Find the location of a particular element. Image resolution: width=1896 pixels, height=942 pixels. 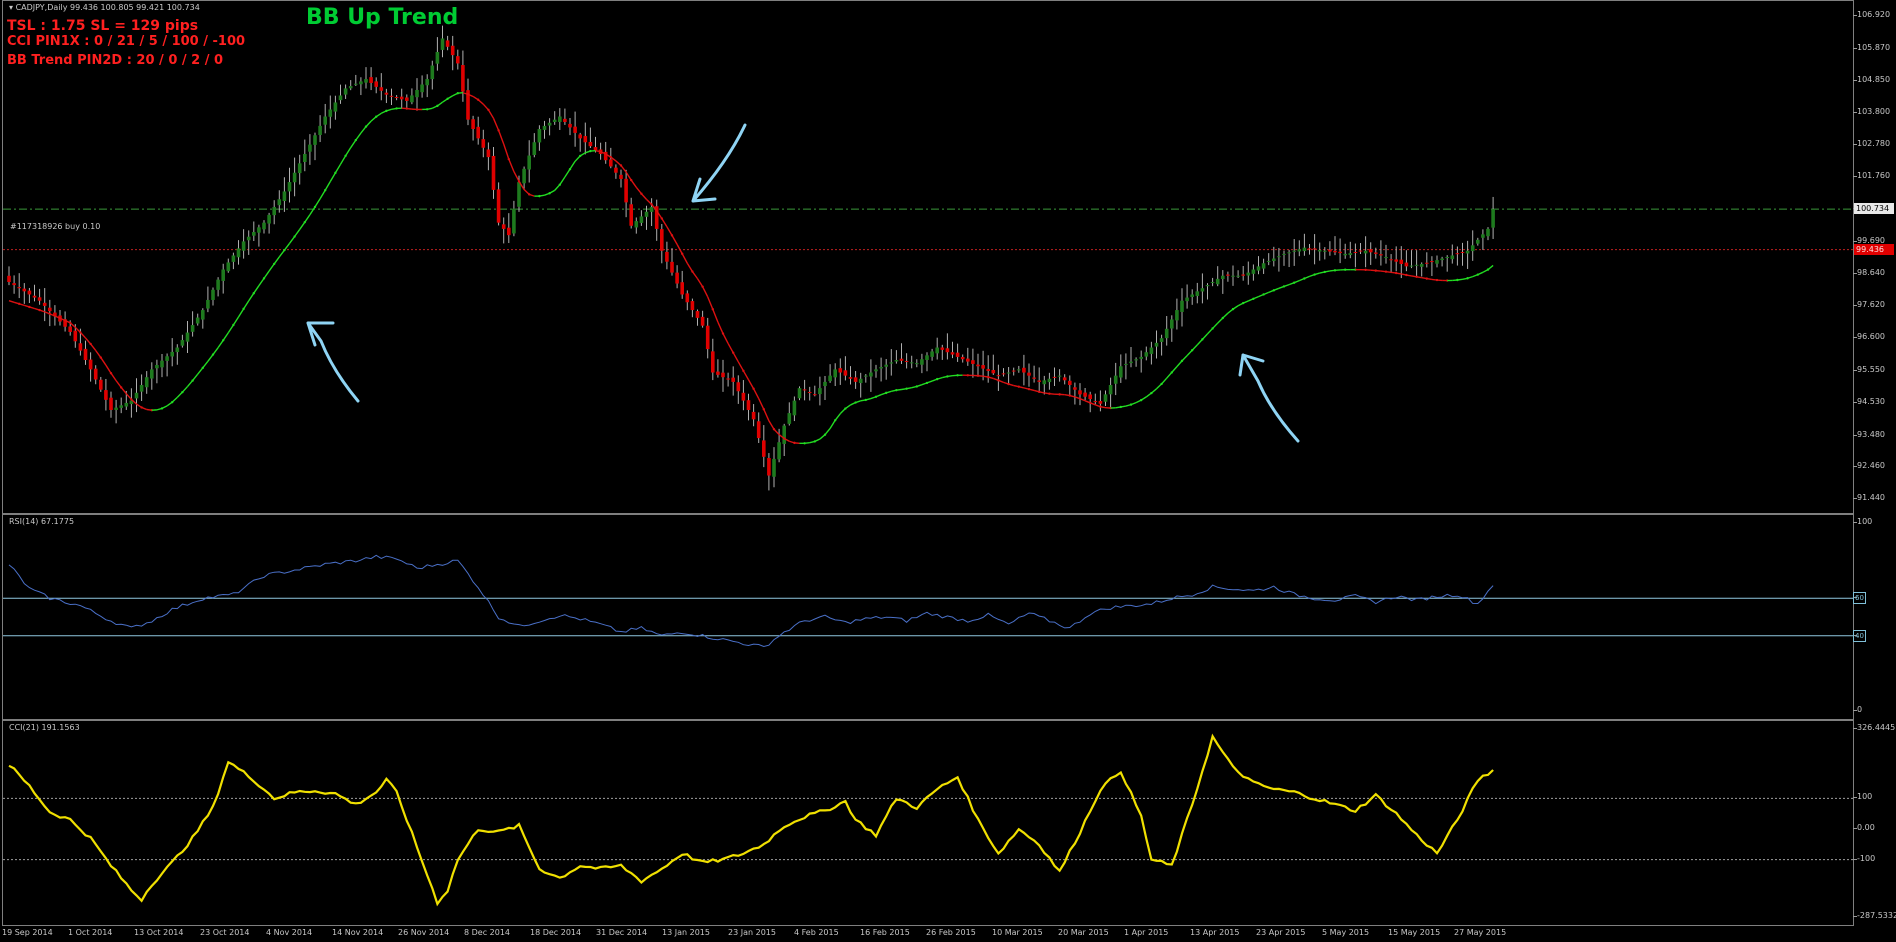

cci-pin-line: CCI PIN1X : 0 / 21 / 5 / 100 / -100 is located at coordinates (126, 41).